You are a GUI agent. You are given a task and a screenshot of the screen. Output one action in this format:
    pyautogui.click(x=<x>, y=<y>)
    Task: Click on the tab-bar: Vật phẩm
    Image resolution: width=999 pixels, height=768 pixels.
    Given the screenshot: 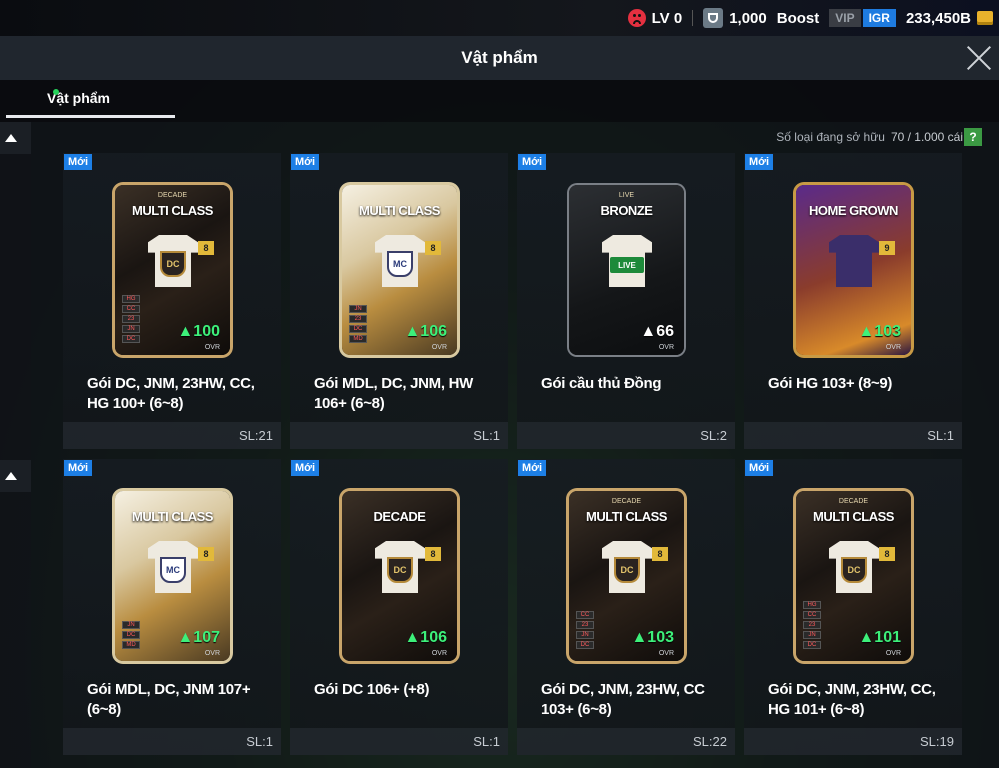 What is the action you would take?
    pyautogui.click(x=499, y=101)
    